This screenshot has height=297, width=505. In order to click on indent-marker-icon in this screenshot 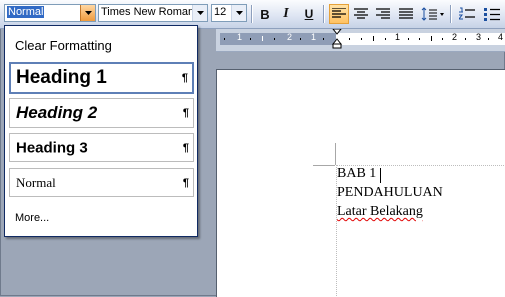, I will do `click(337, 39)`.